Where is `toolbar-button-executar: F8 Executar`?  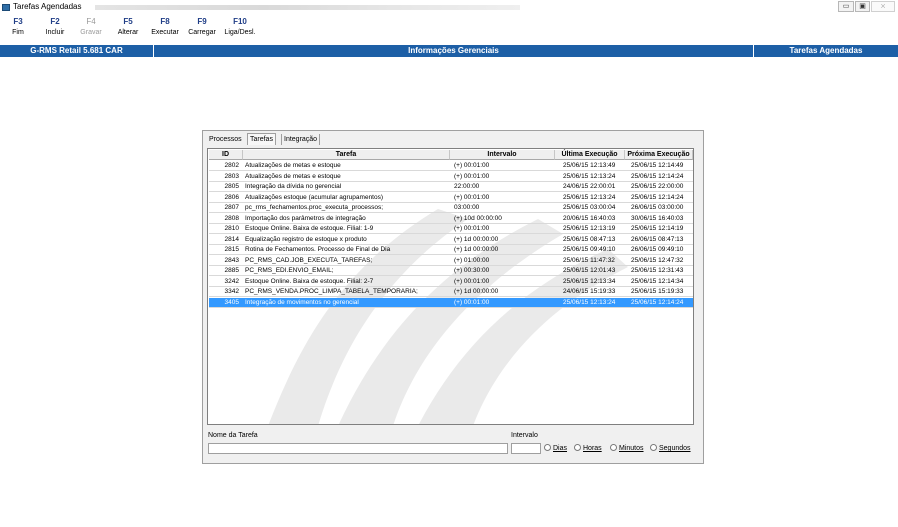
toolbar-button-executar: F8 Executar is located at coordinates (165, 26).